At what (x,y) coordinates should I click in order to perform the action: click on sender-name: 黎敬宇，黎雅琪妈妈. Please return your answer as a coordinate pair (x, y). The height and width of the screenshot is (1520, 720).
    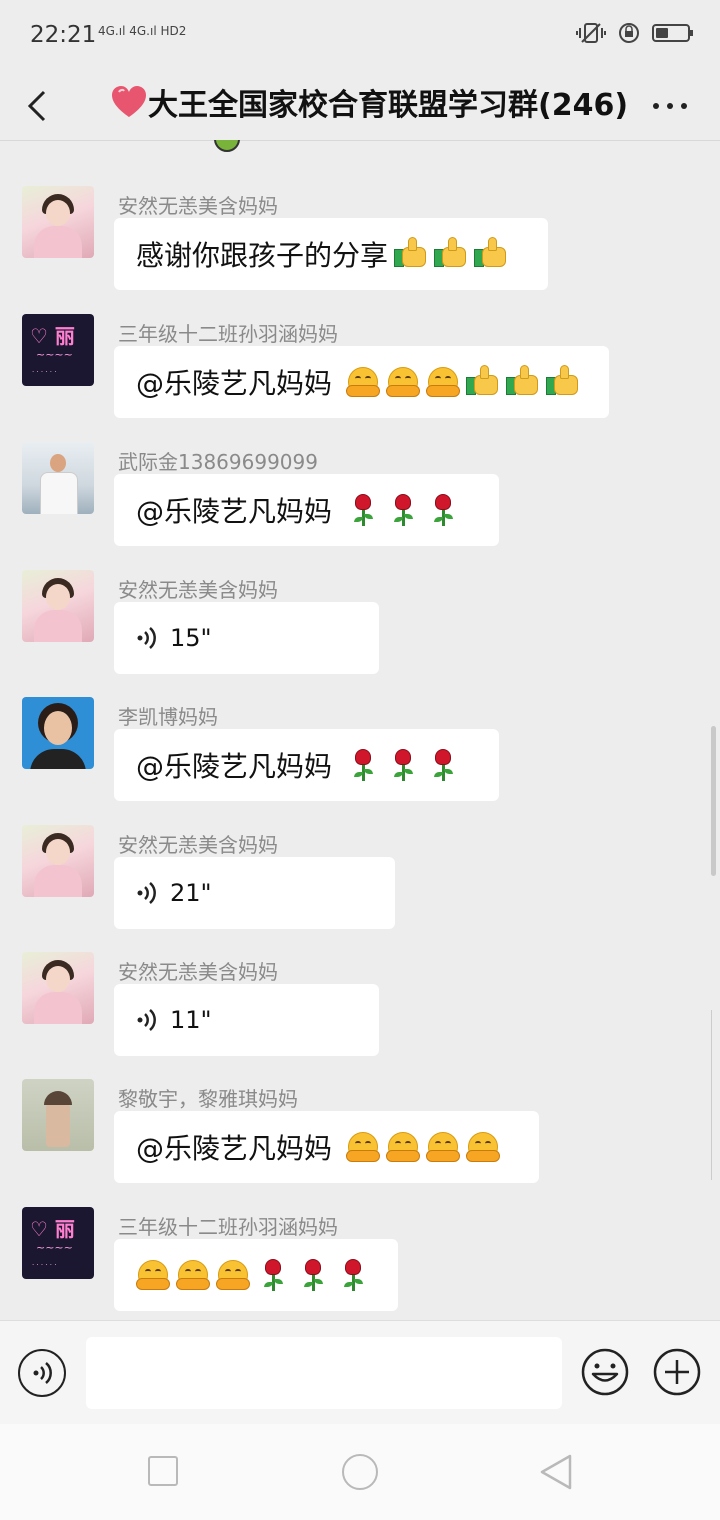
    Looking at the image, I should click on (208, 1099).